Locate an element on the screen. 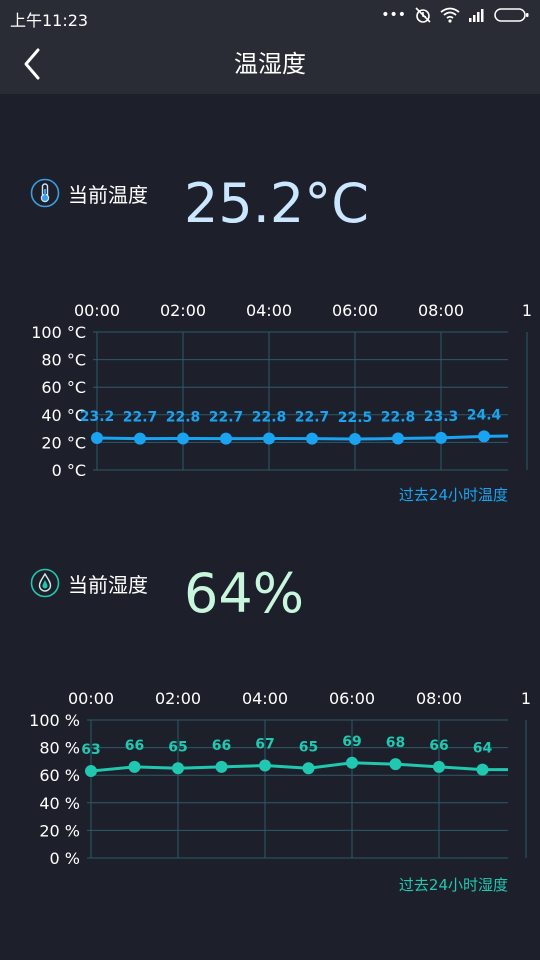 This screenshot has width=540, height=960. temperature-data-label: 22.5 is located at coordinates (355, 418).